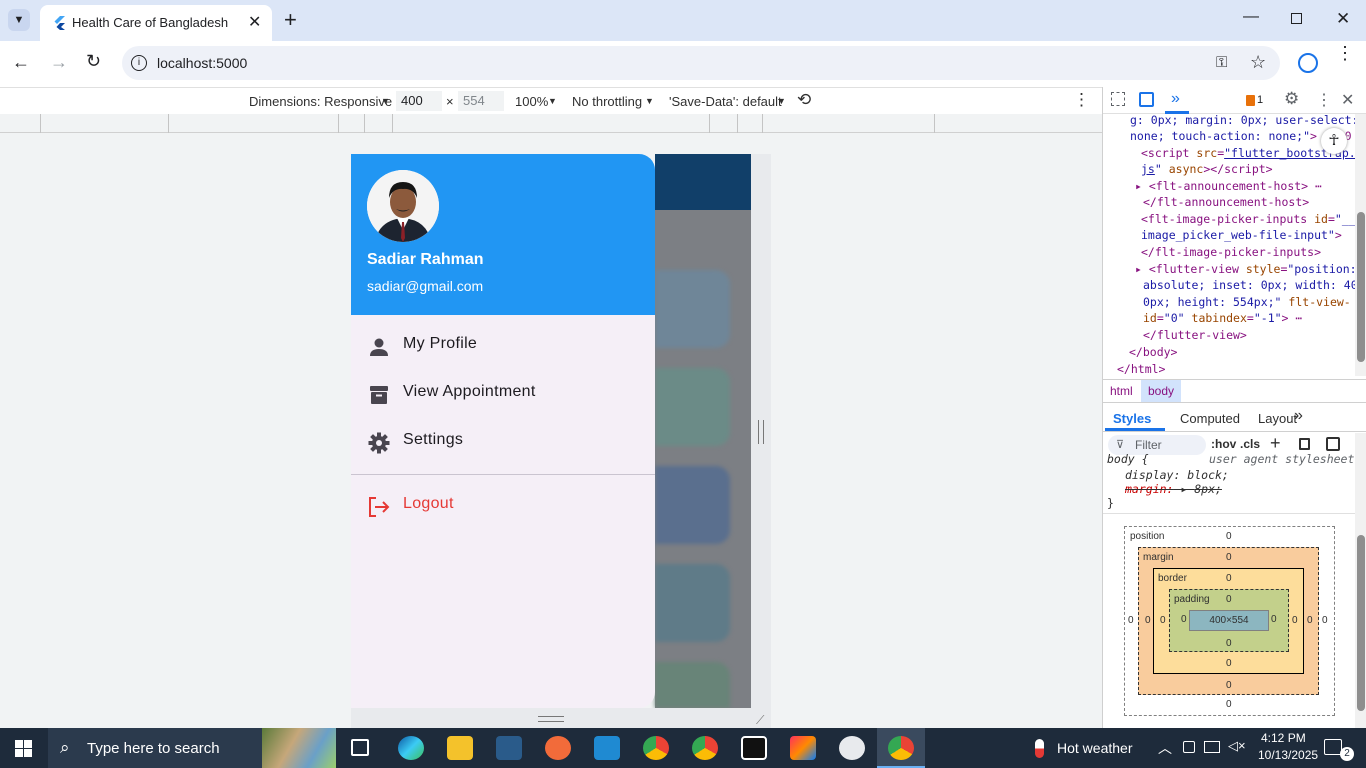 The width and height of the screenshot is (1366, 768). I want to click on add-rule-icon: +, so click(1275, 443).